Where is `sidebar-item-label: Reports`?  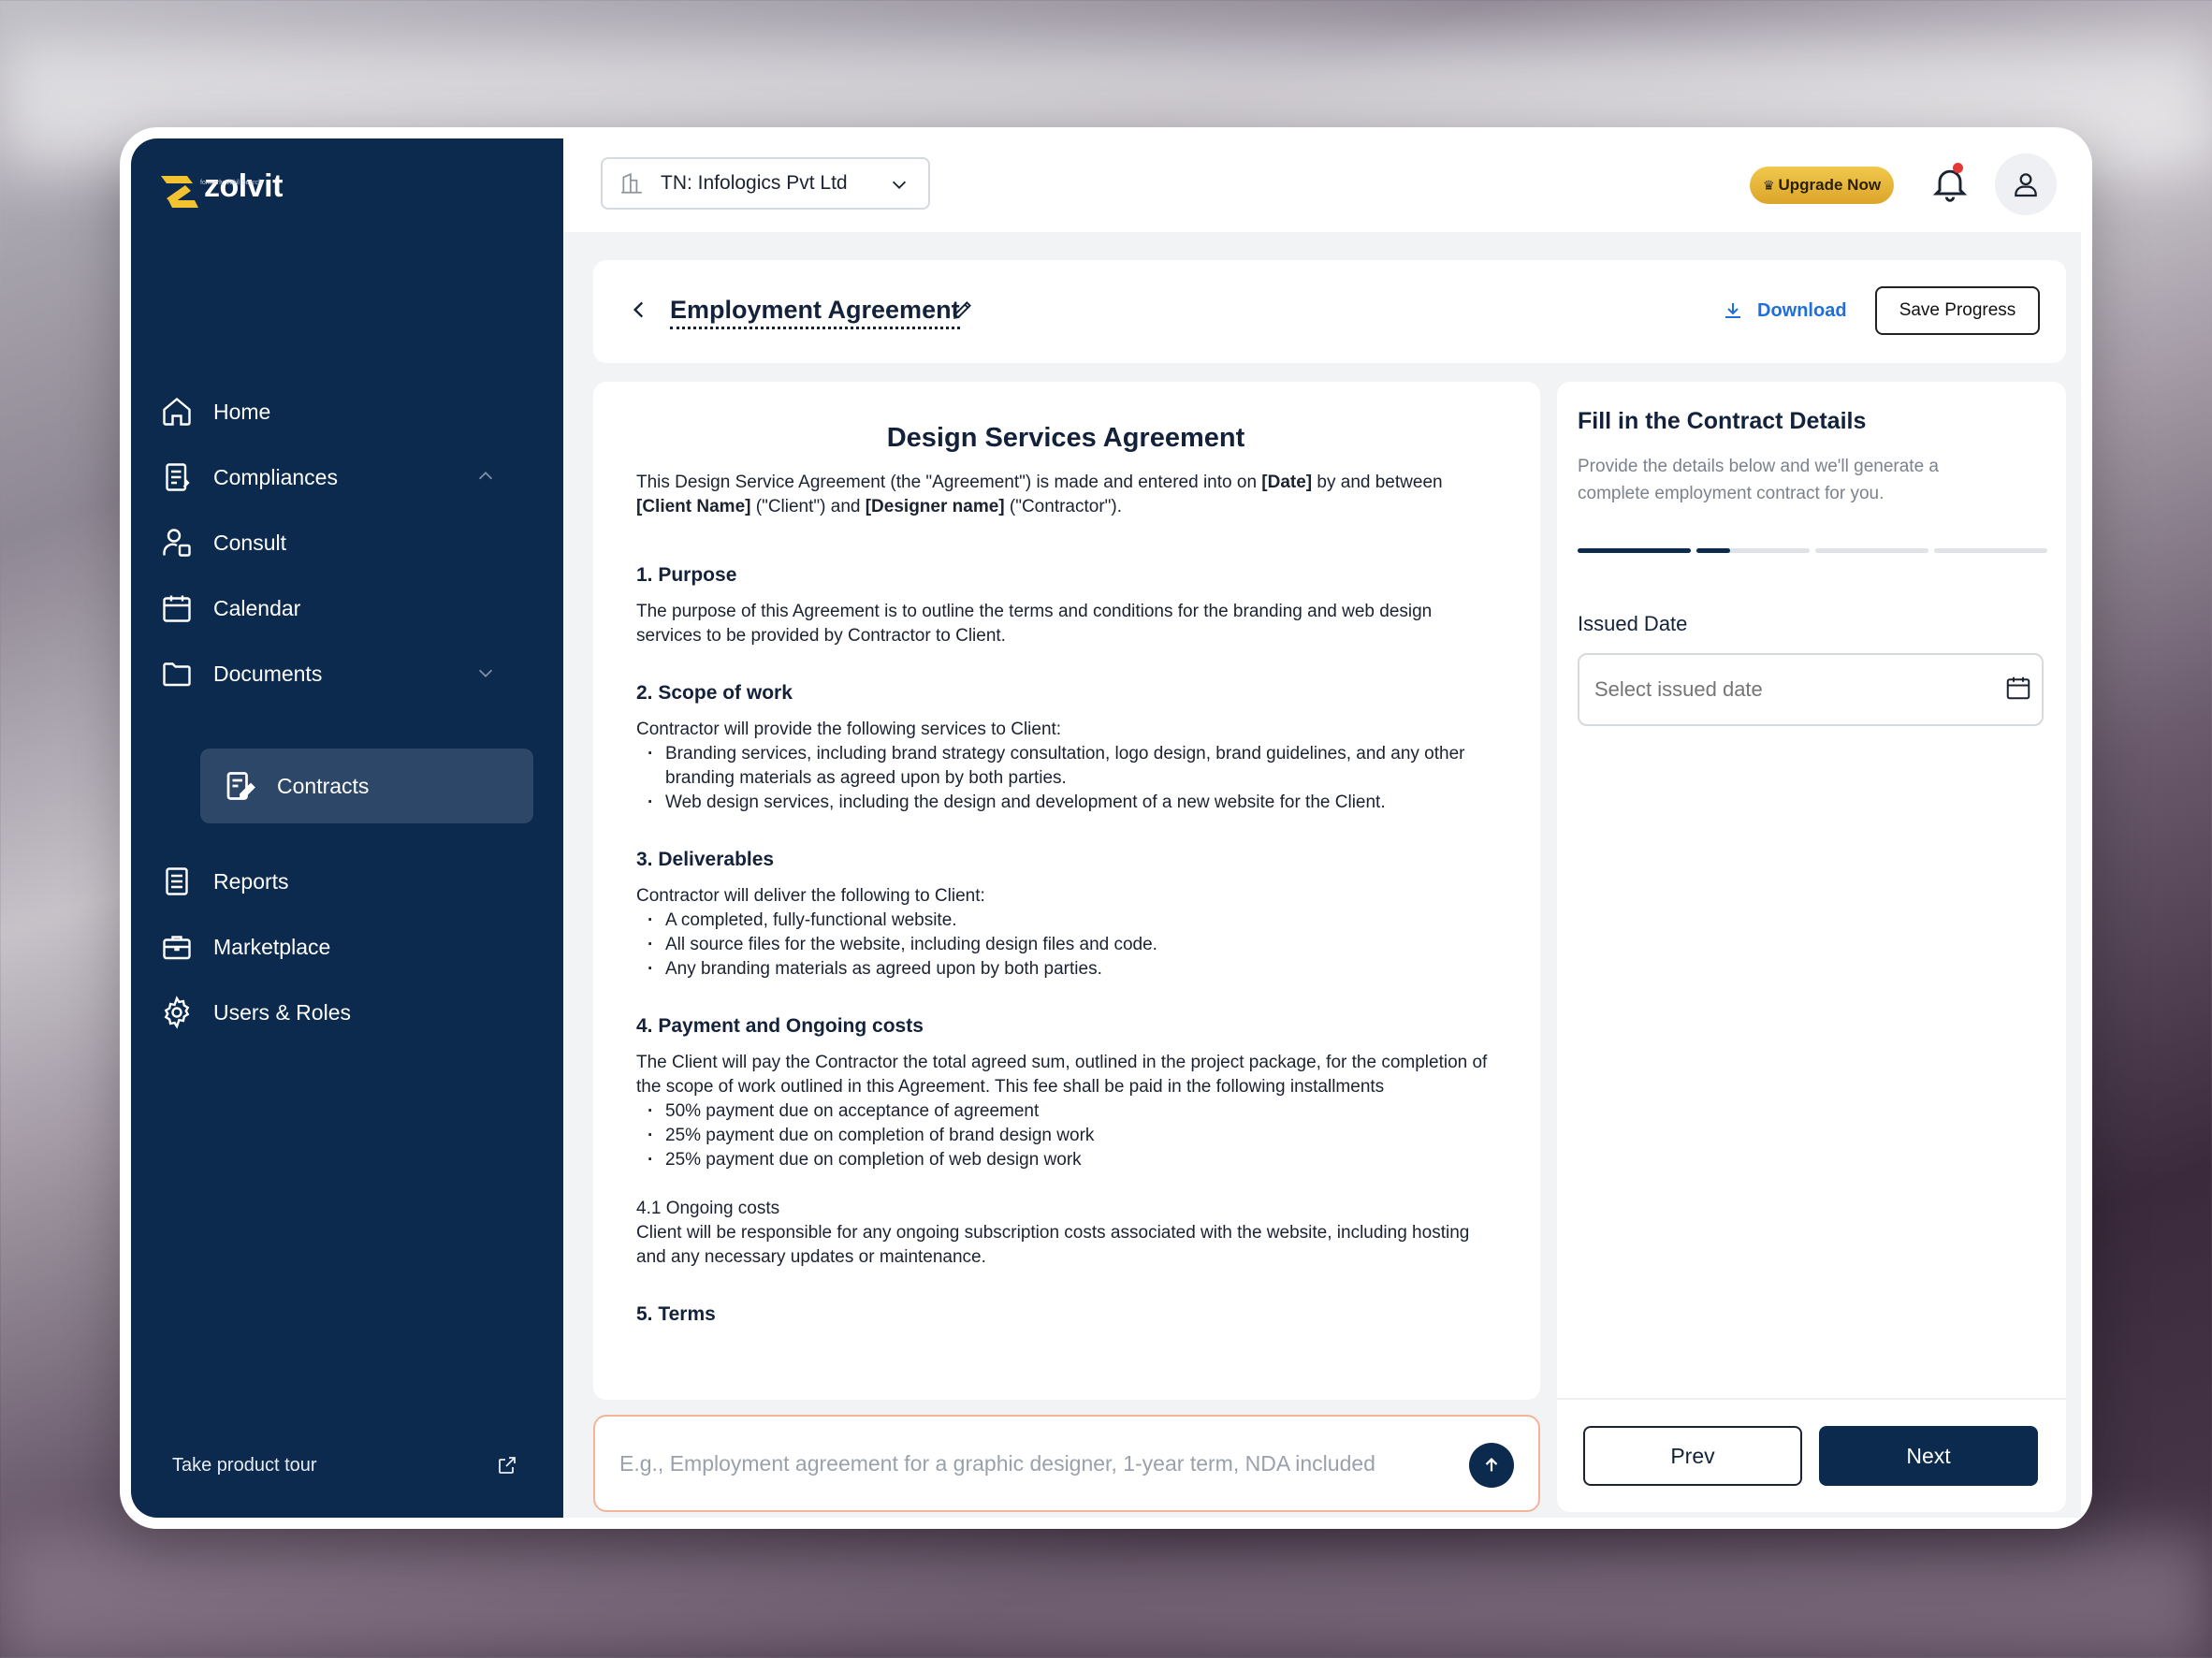
sidebar-item-label: Reports is located at coordinates (251, 881).